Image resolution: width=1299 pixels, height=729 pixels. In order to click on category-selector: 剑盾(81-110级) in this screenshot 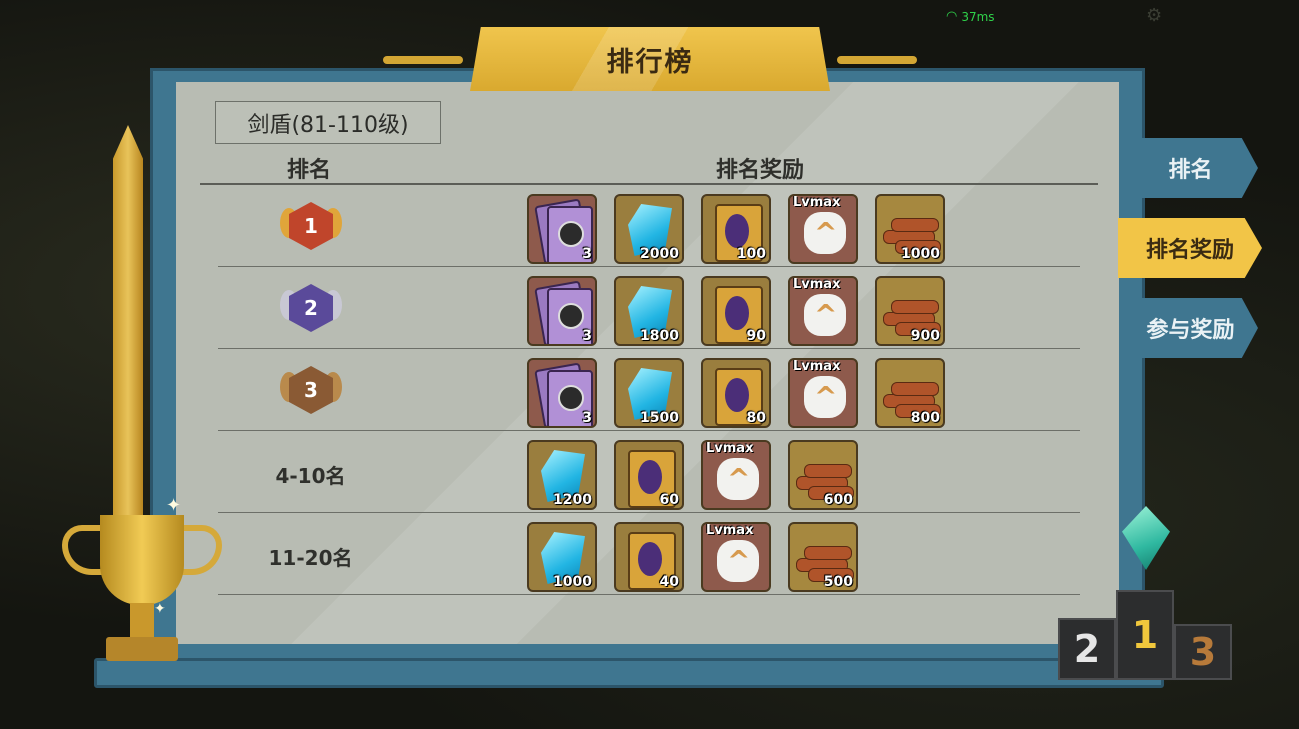, I will do `click(328, 122)`.